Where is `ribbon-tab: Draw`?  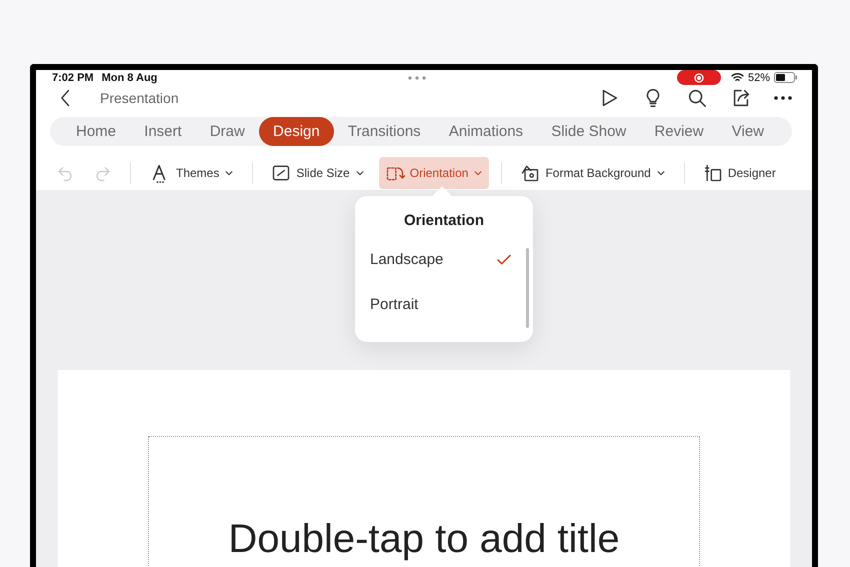
ribbon-tab: Draw is located at coordinates (227, 131).